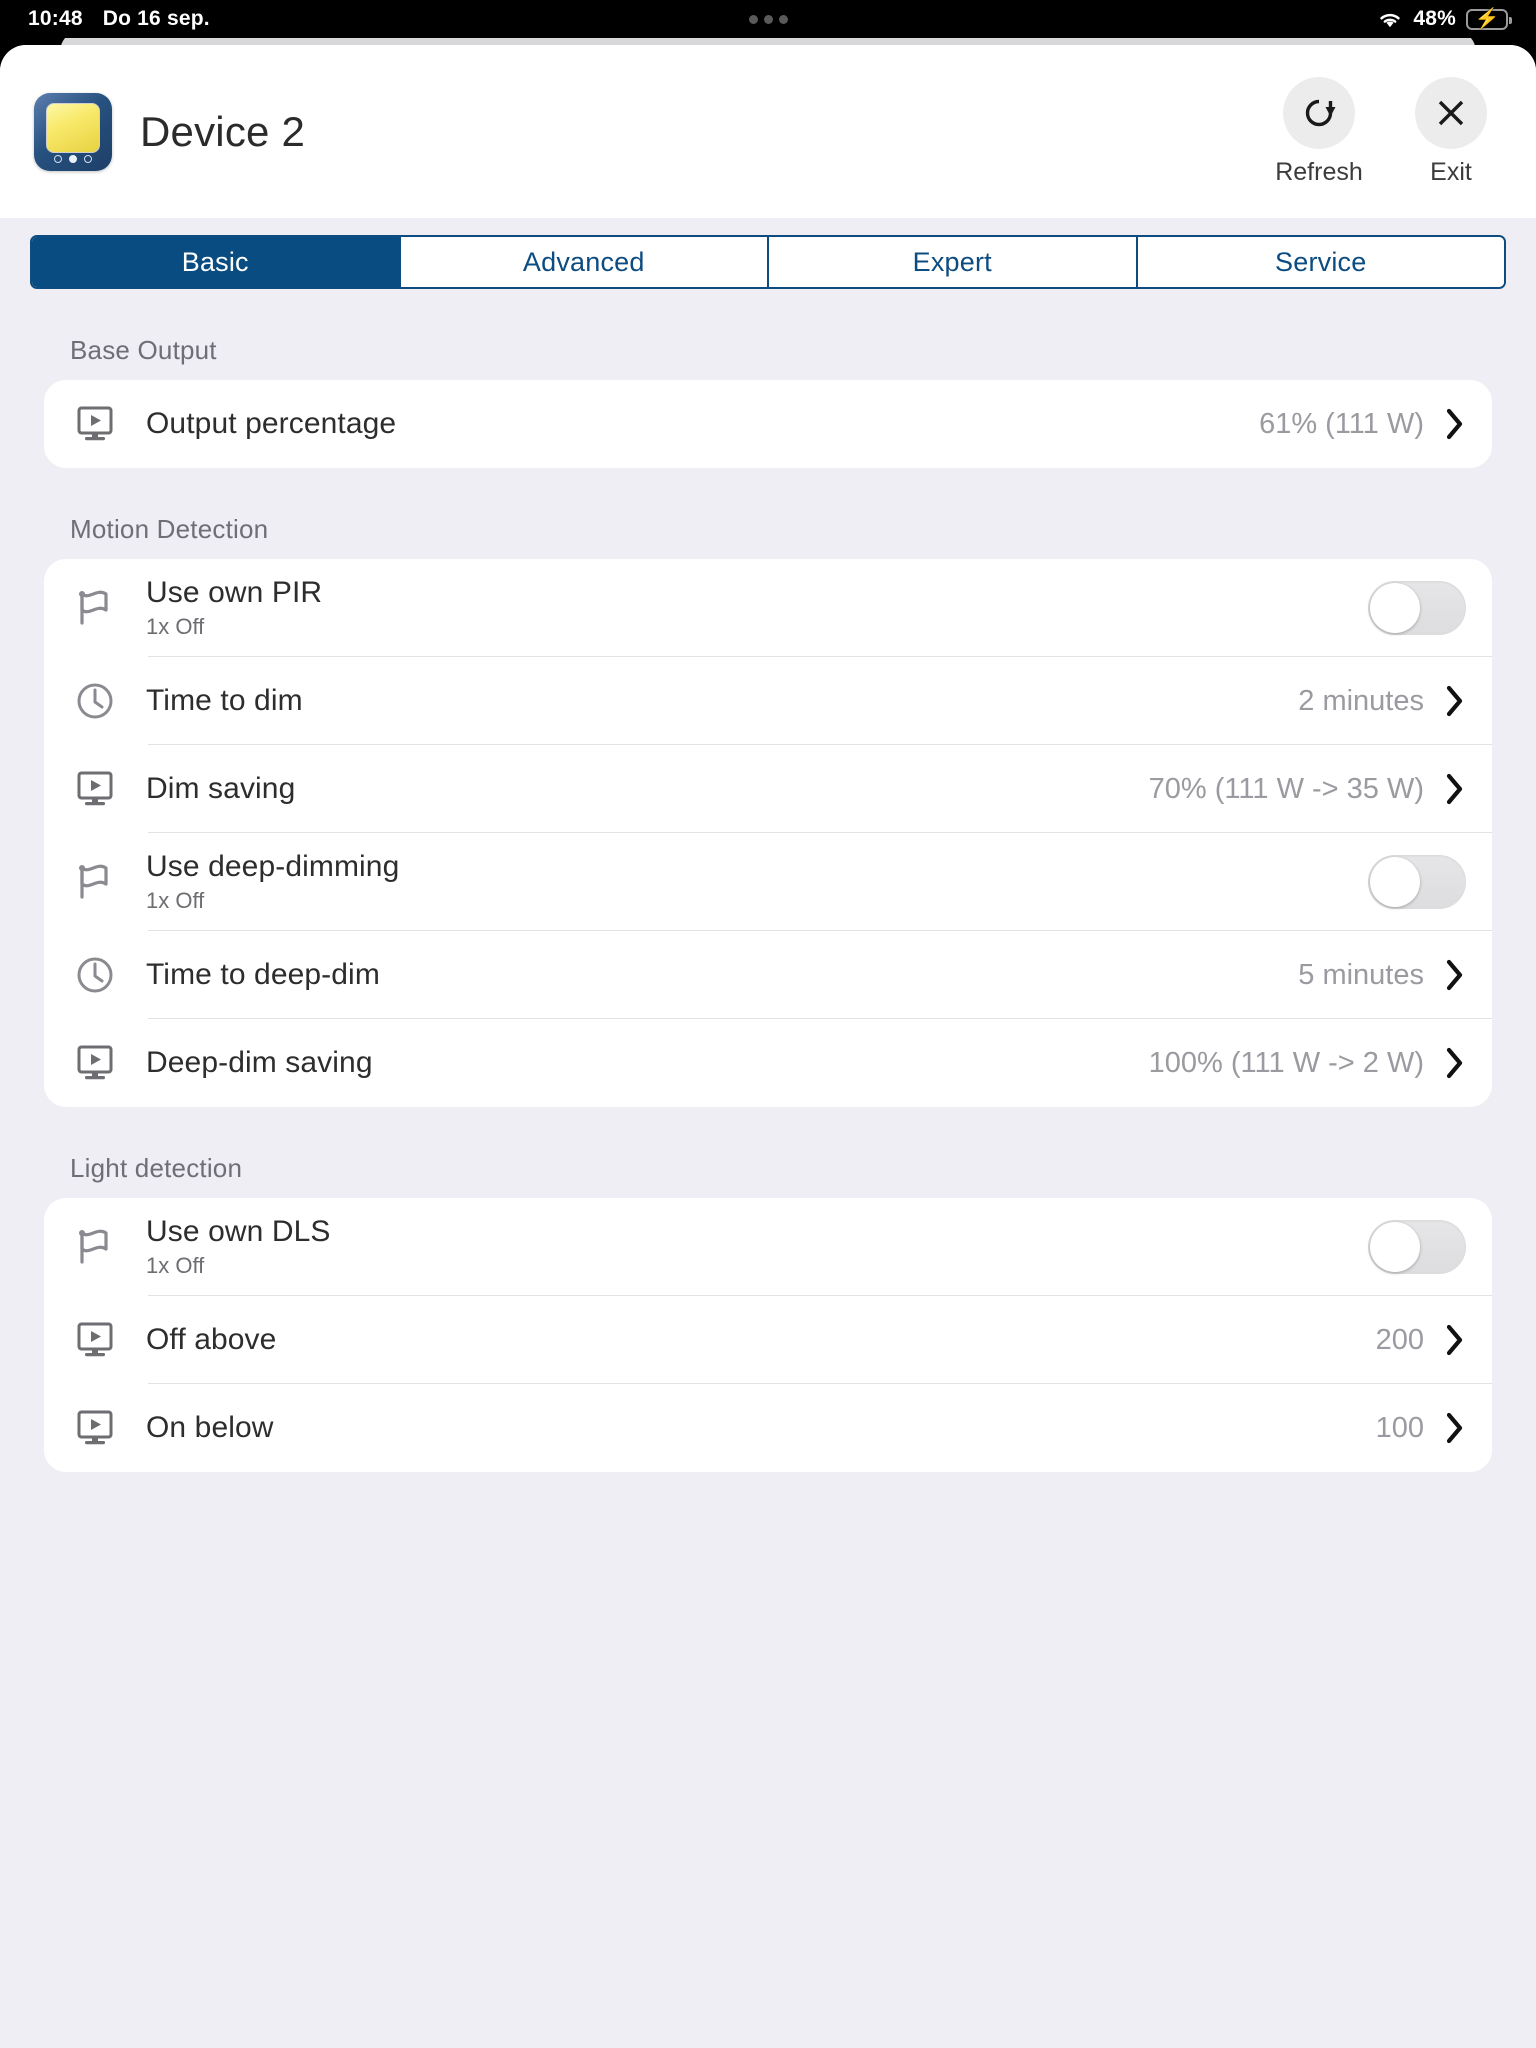  What do you see at coordinates (263, 974) in the screenshot?
I see `row-label: Time to deep-dim` at bounding box center [263, 974].